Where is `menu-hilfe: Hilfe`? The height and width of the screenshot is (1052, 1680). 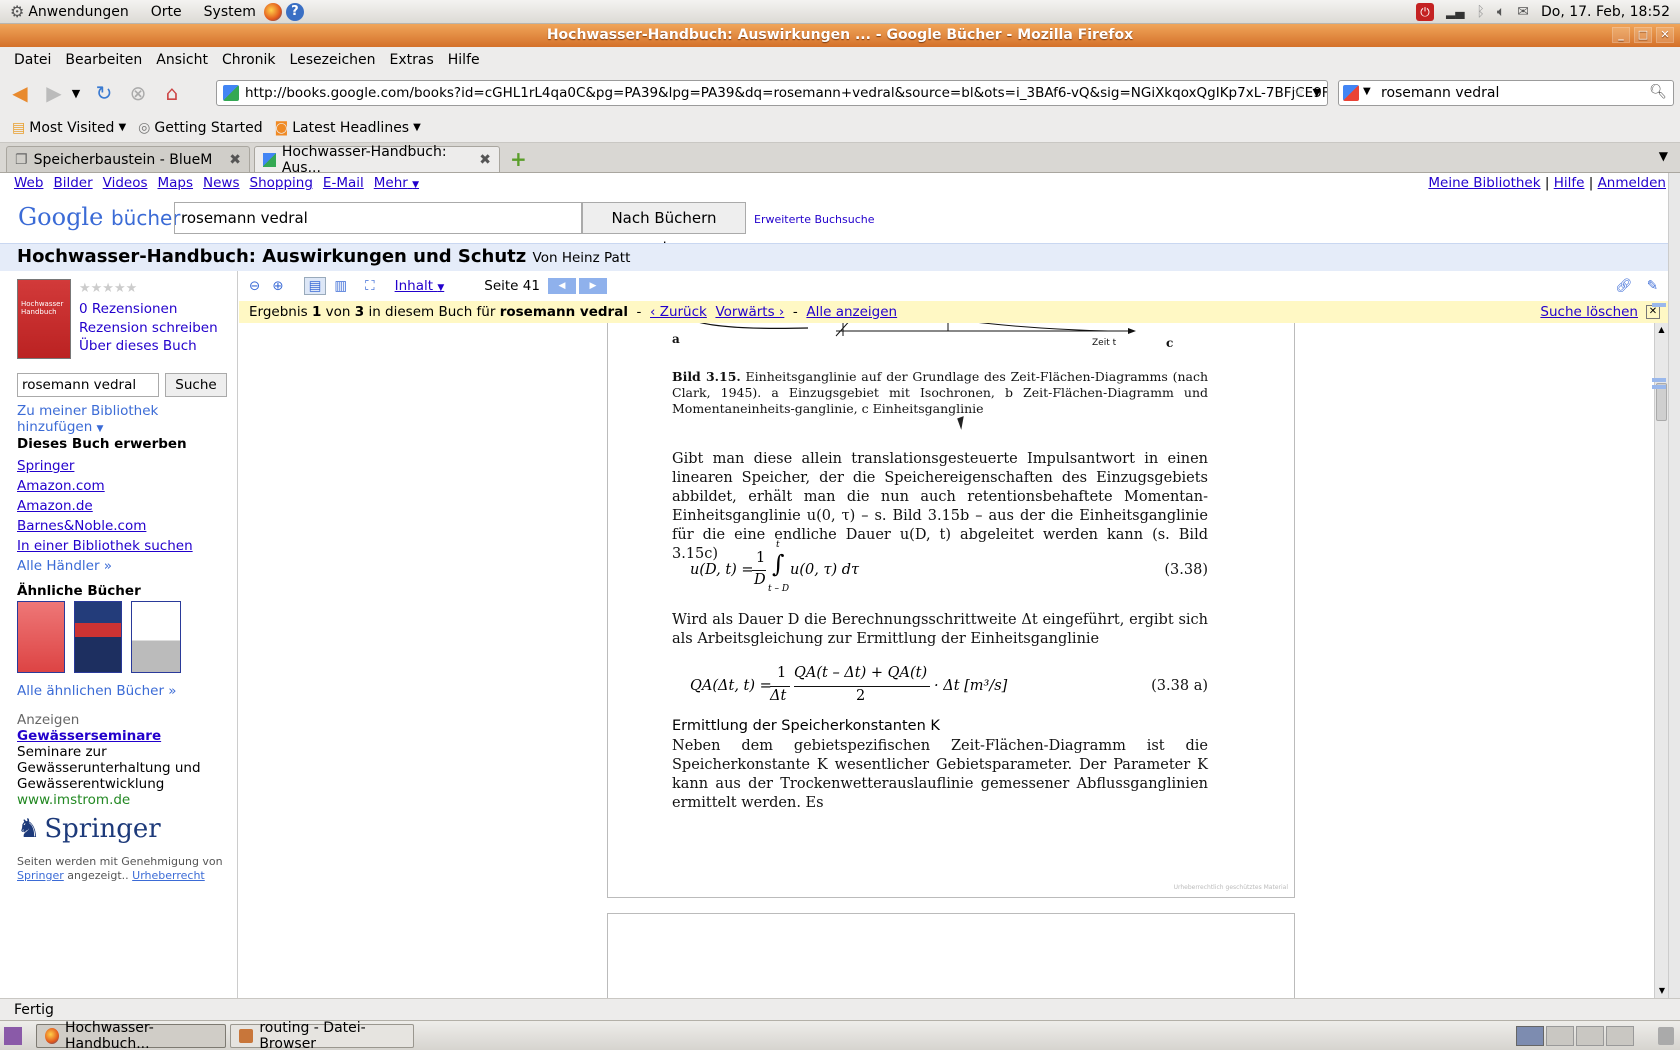 menu-hilfe: Hilfe is located at coordinates (464, 60).